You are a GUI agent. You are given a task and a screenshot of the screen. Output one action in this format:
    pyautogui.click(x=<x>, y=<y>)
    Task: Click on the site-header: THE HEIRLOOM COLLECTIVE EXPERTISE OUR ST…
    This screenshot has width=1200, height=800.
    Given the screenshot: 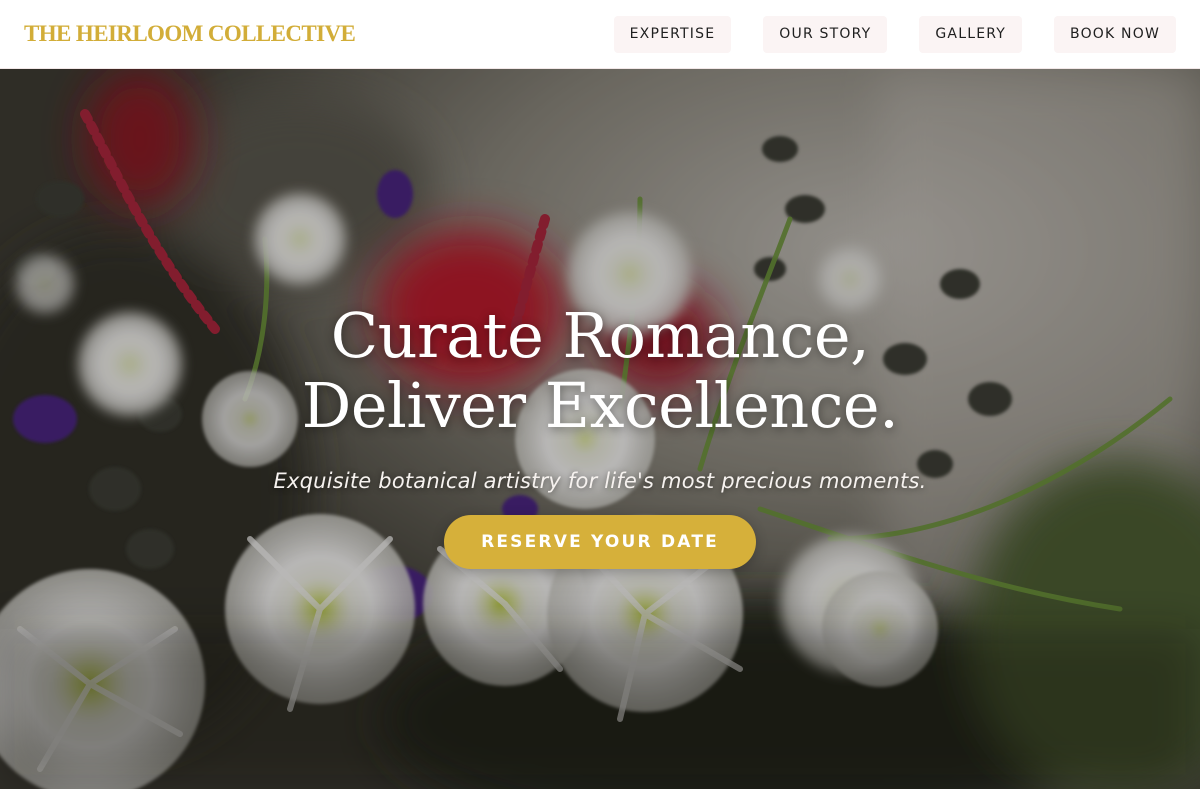 What is the action you would take?
    pyautogui.click(x=600, y=34)
    